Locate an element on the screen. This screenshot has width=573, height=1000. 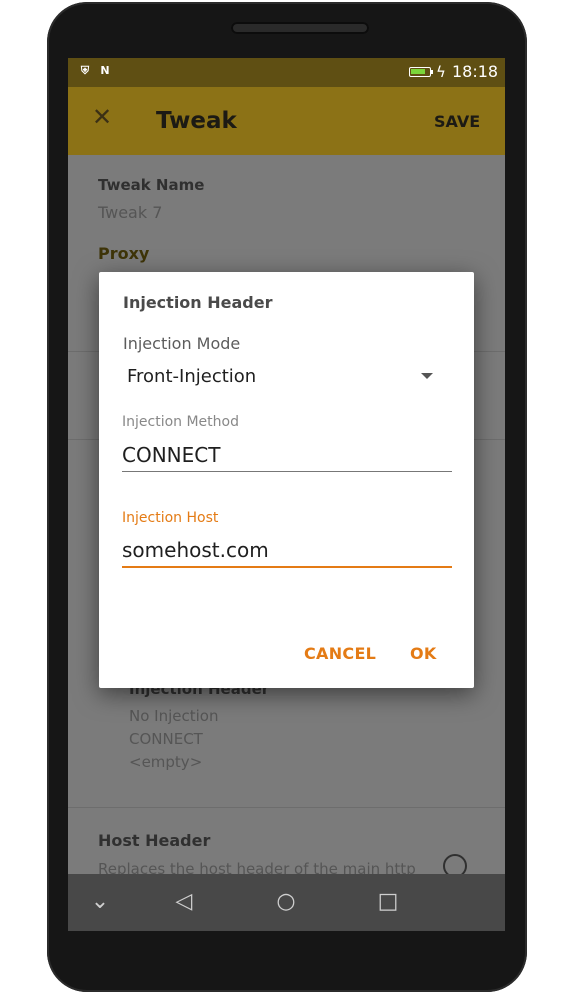
page-title: Tweak is located at coordinates (196, 121).